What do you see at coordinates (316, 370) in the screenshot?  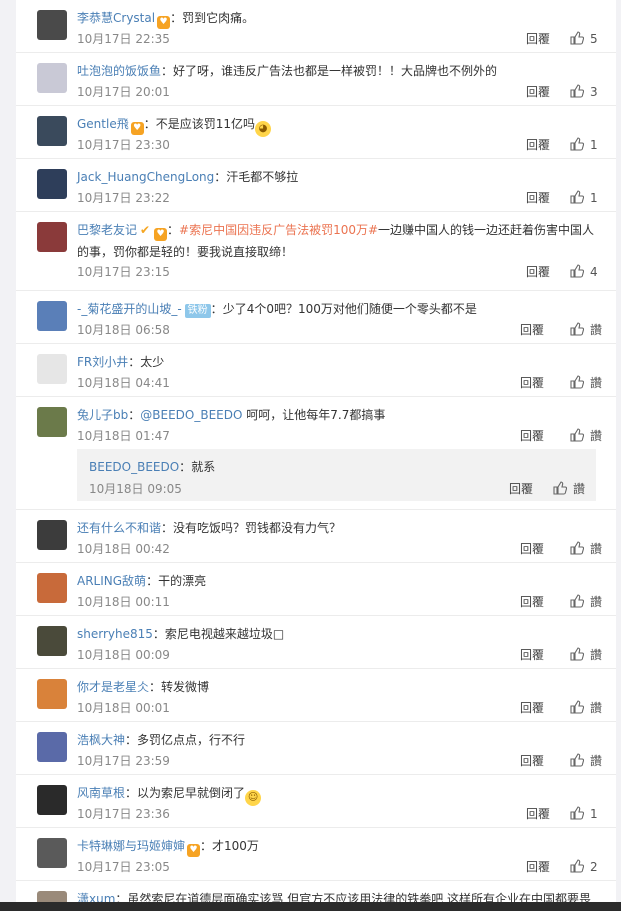 I see `comment-row: FR刘小井：太少 10月18日 04:41 回覆 讚` at bounding box center [316, 370].